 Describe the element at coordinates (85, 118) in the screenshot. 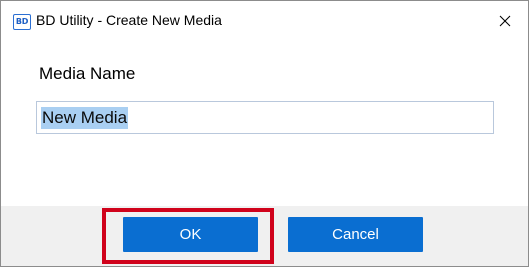

I see `media-name-selected-text: New Media` at that location.